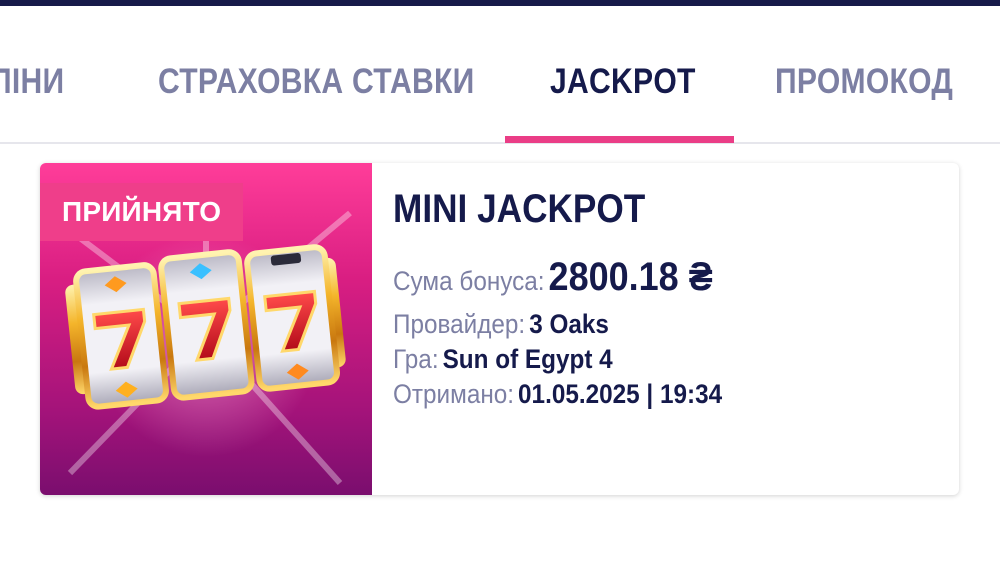  What do you see at coordinates (527, 359) in the screenshot?
I see `game-value: Sun of Egypt 4` at bounding box center [527, 359].